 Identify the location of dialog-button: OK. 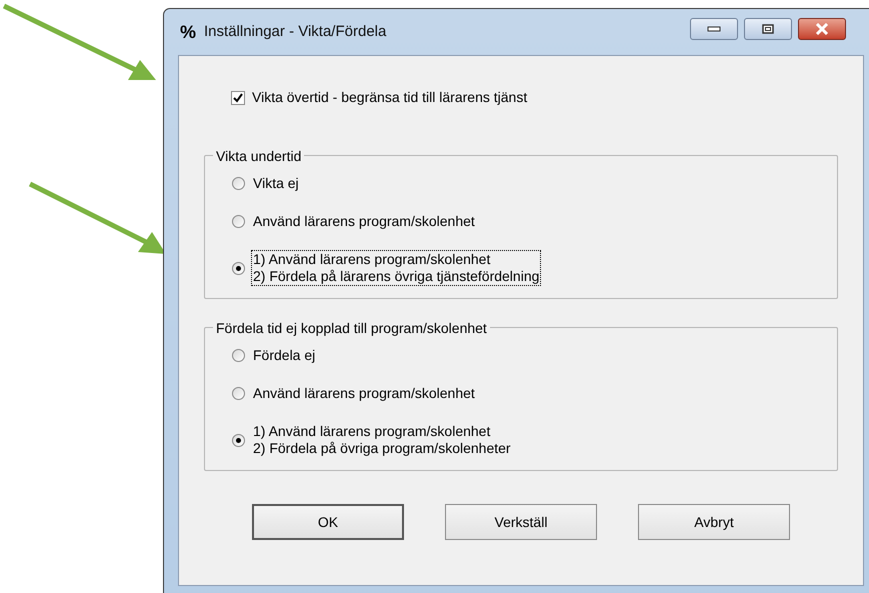
(328, 522).